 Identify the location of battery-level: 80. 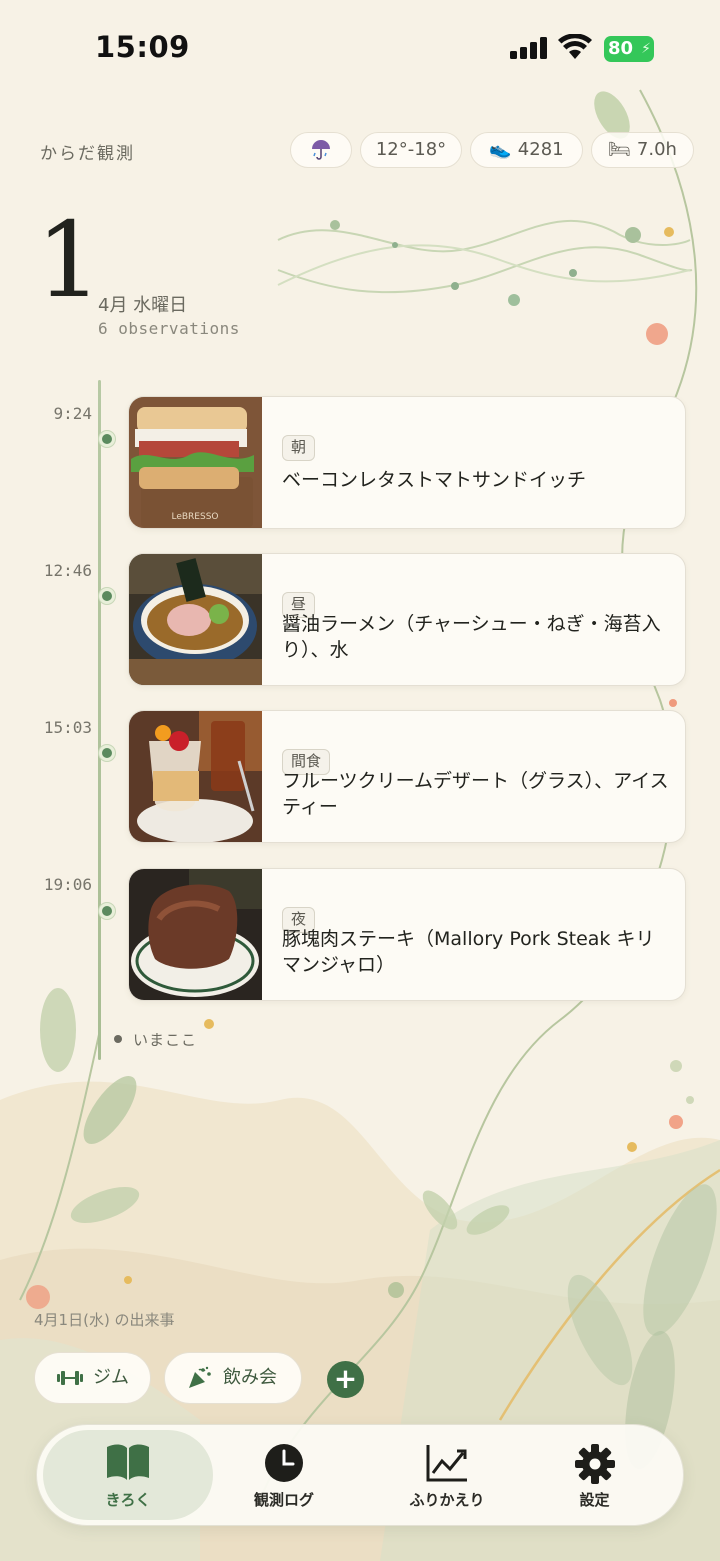
(621, 48).